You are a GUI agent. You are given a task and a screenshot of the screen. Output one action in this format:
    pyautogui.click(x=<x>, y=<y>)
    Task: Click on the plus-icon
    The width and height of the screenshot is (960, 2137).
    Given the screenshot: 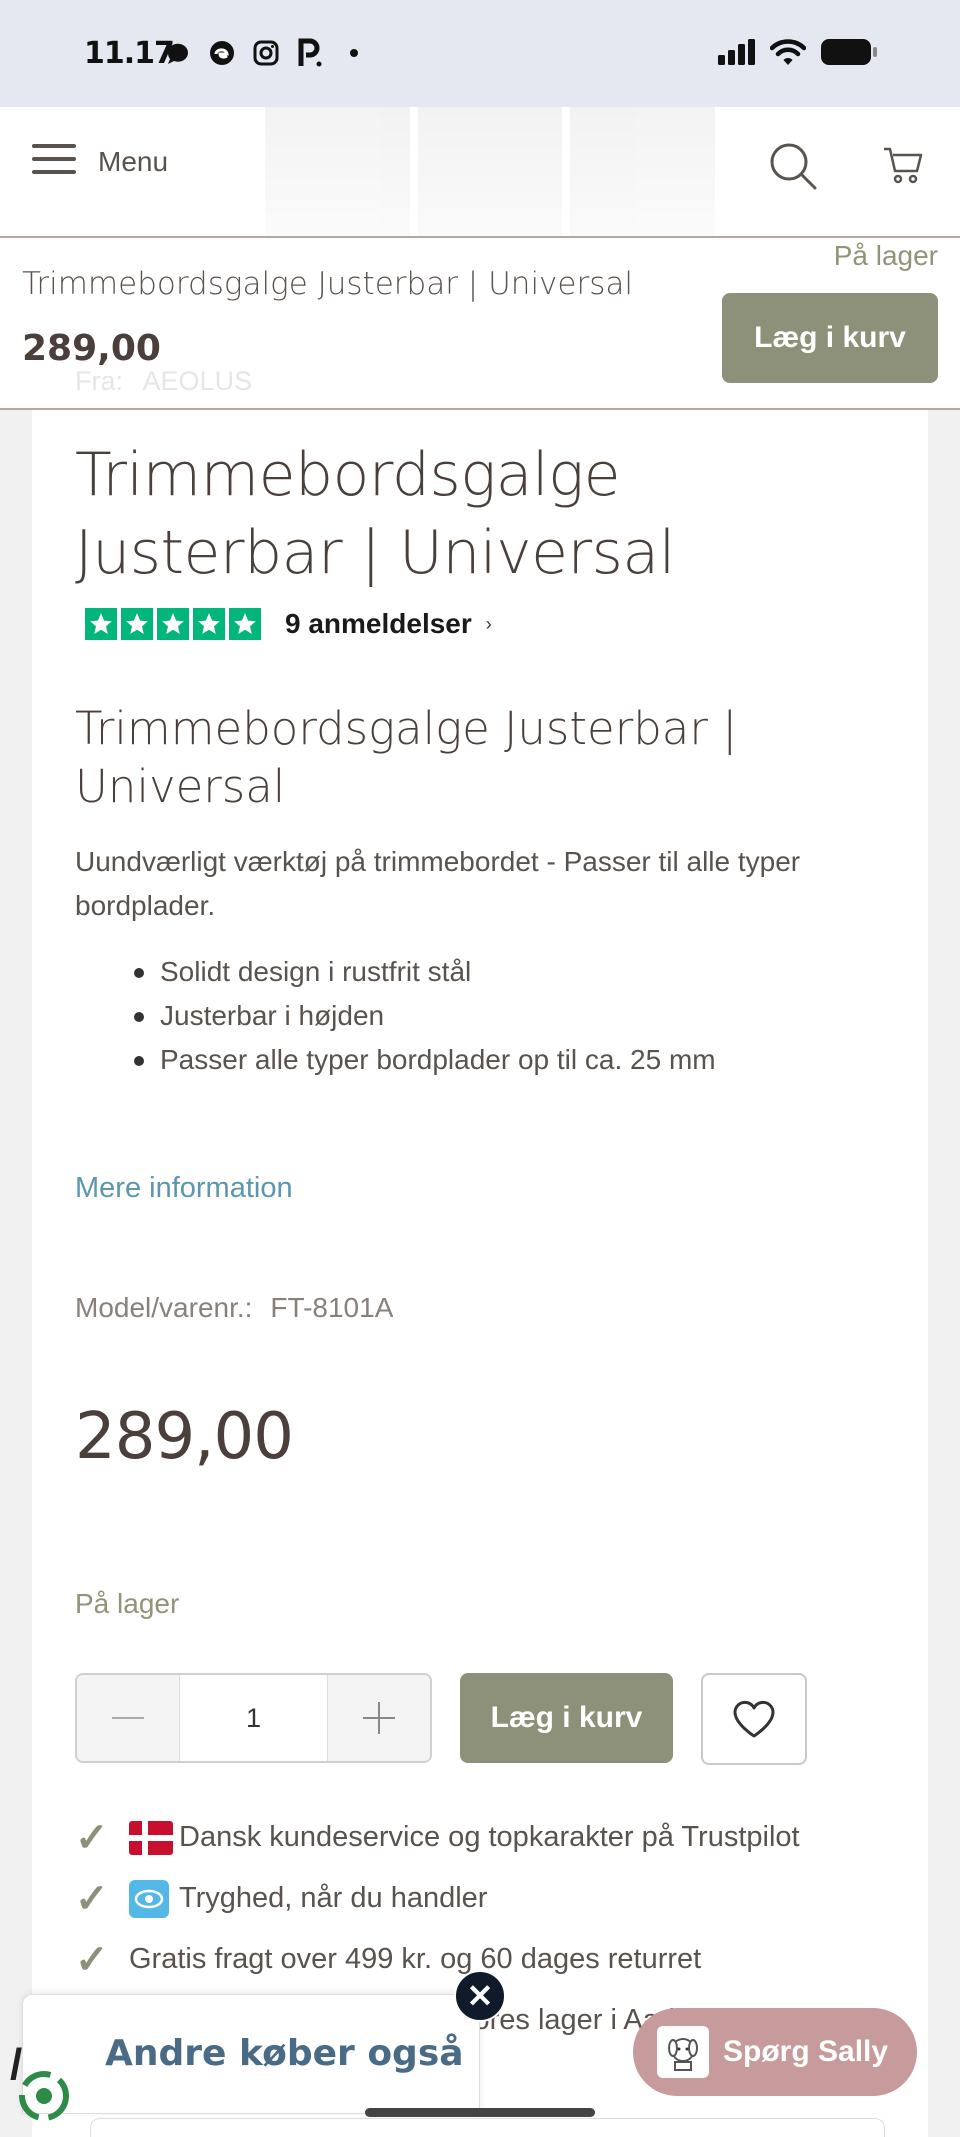 What is the action you would take?
    pyautogui.click(x=379, y=1718)
    